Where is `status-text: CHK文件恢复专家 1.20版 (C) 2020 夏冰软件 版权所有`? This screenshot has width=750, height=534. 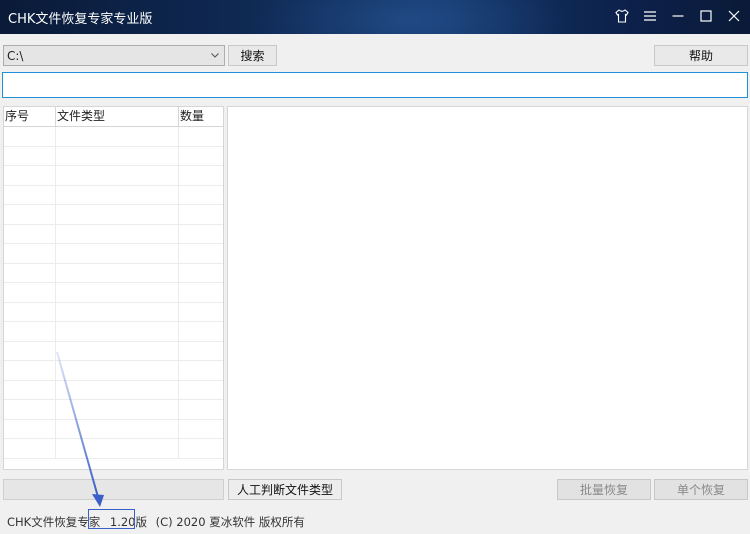 status-text: CHK文件恢复专家 1.20版 (C) 2020 夏冰软件 版权所有 is located at coordinates (156, 522).